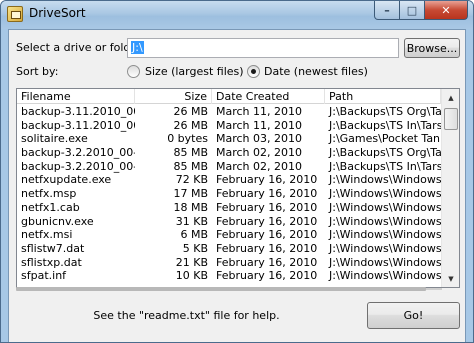 Image resolution: width=474 pixels, height=343 pixels. Describe the element at coordinates (15, 14) in the screenshot. I see `app-icon` at that location.